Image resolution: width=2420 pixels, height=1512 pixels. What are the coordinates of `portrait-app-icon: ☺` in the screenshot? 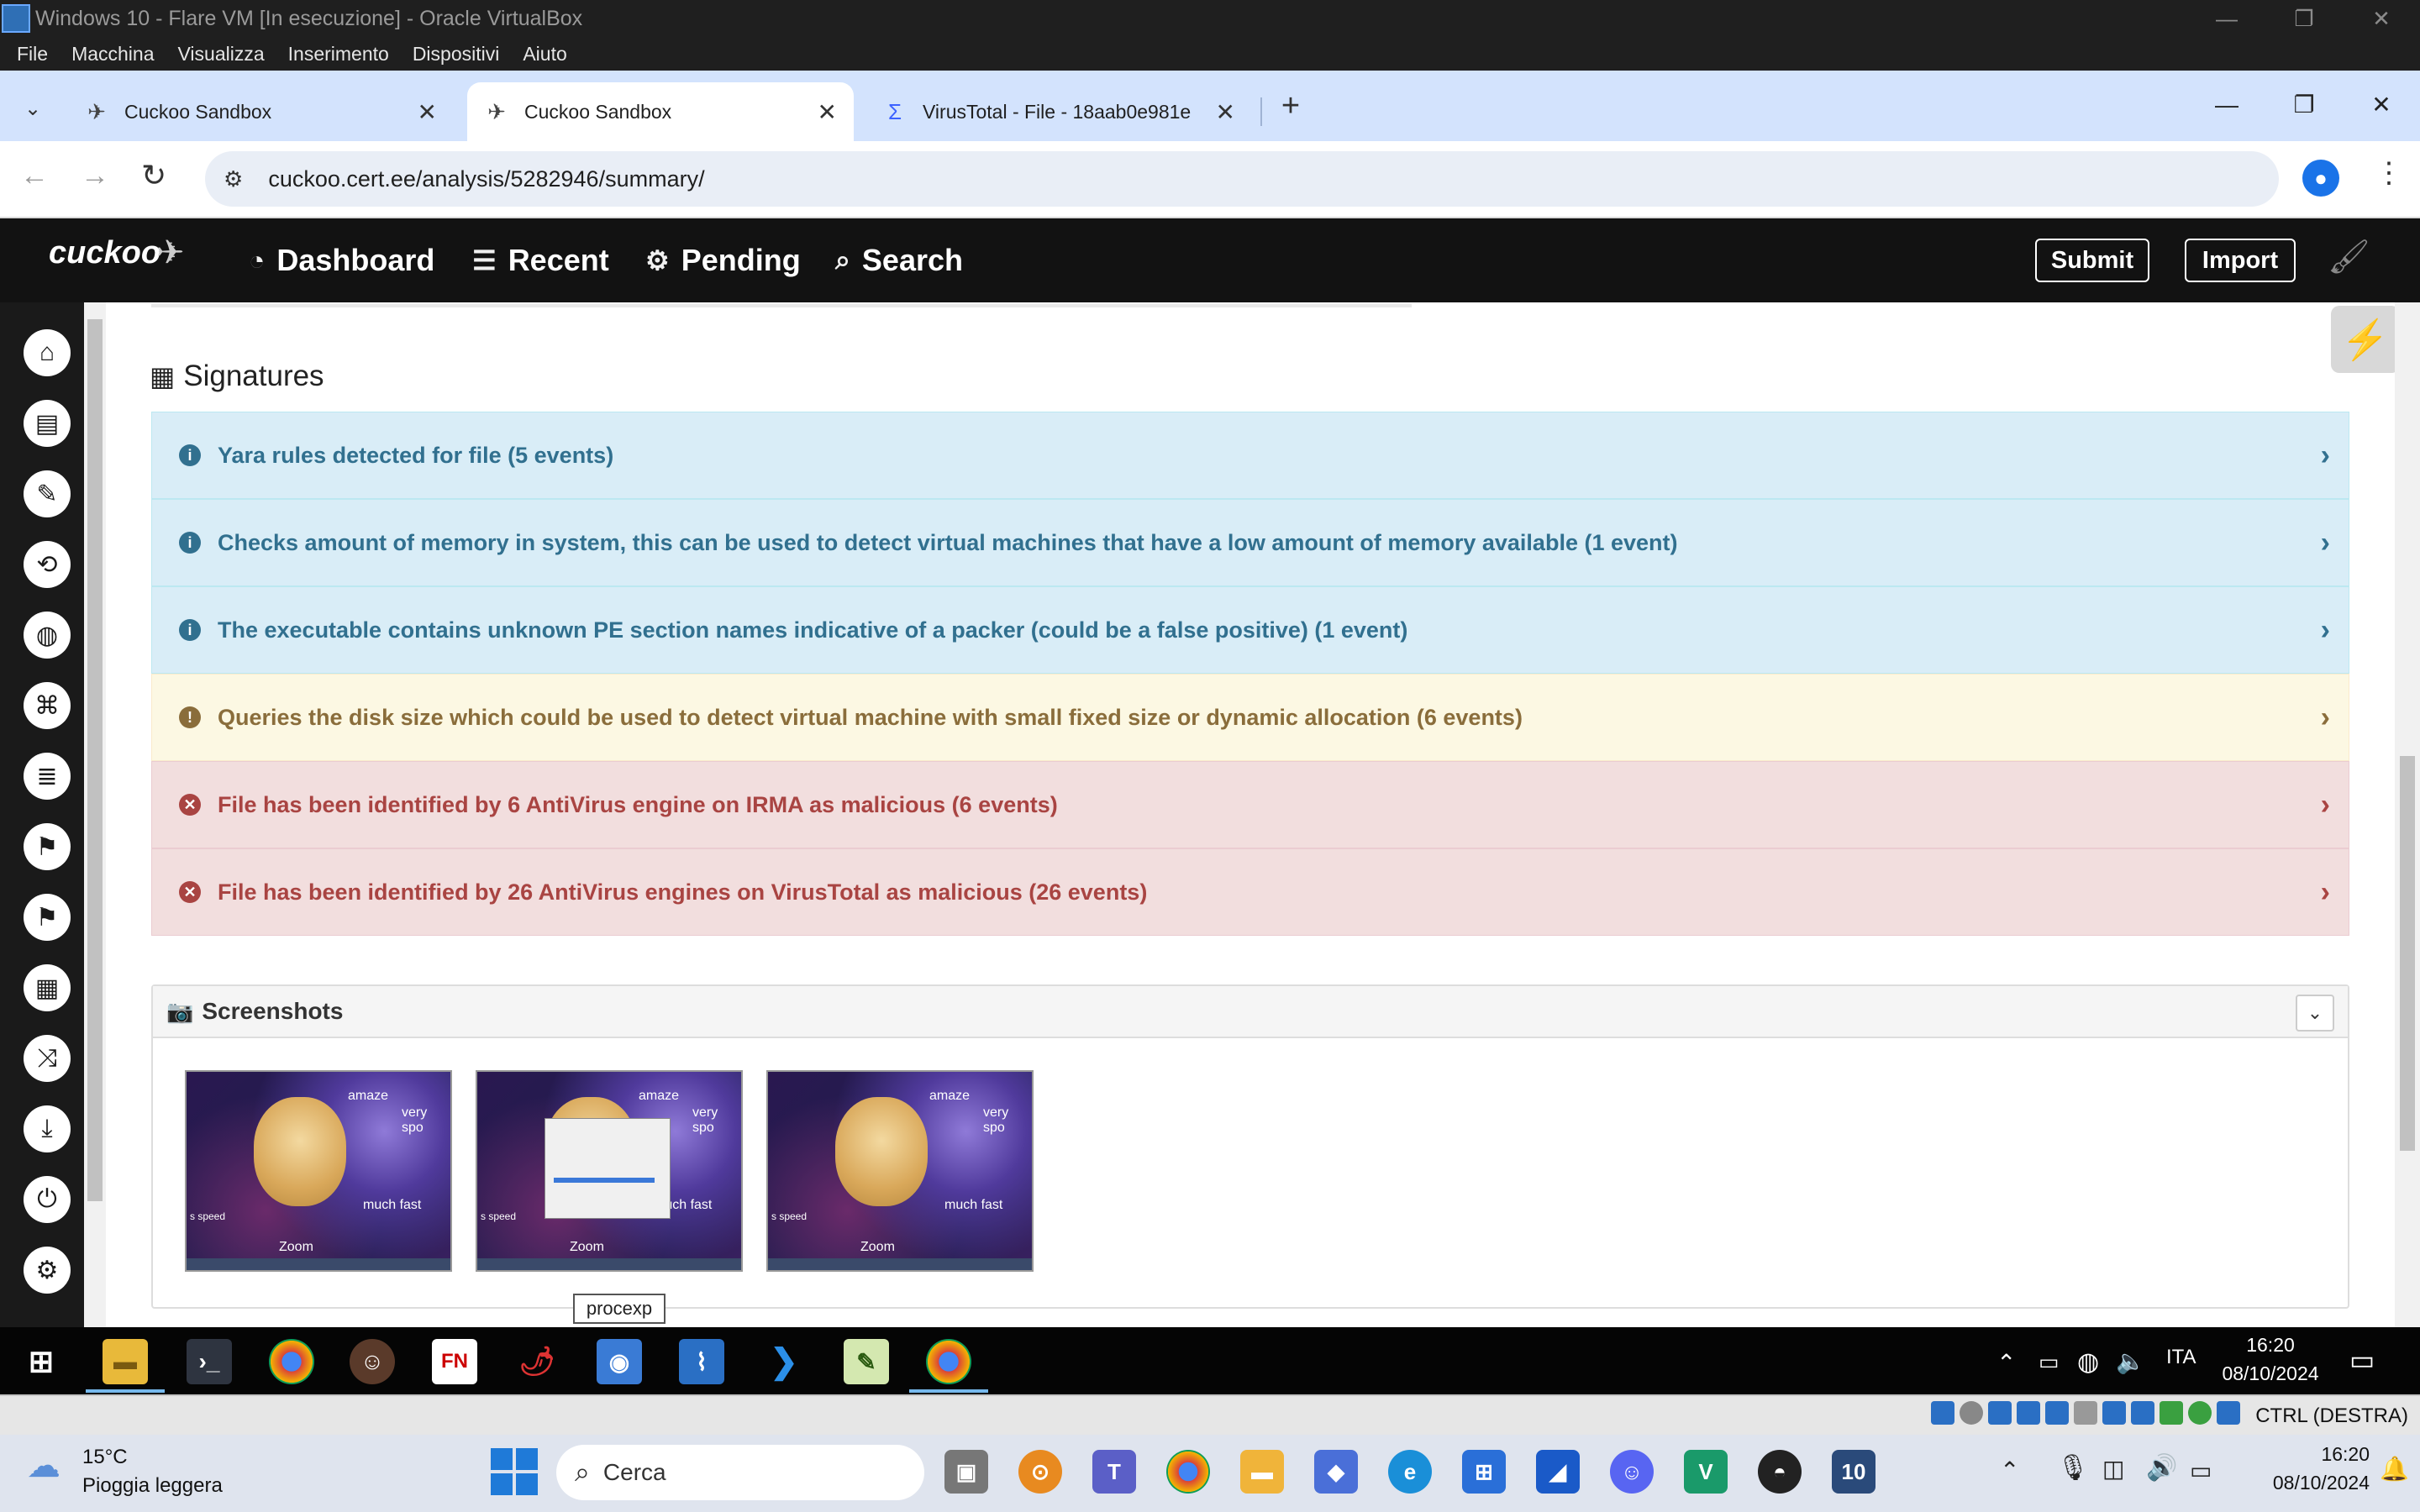 It's located at (372, 1361).